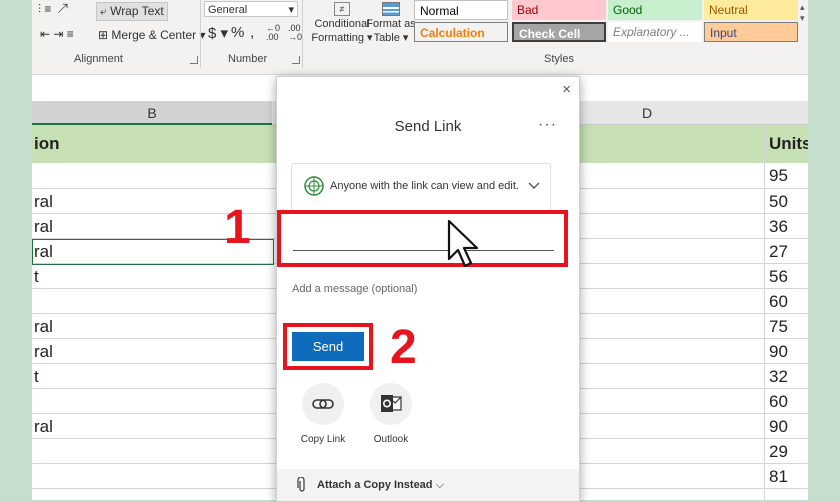 Image resolution: width=840 pixels, height=502 pixels. What do you see at coordinates (98, 59) in the screenshot?
I see `alignment-group-label: Alignment` at bounding box center [98, 59].